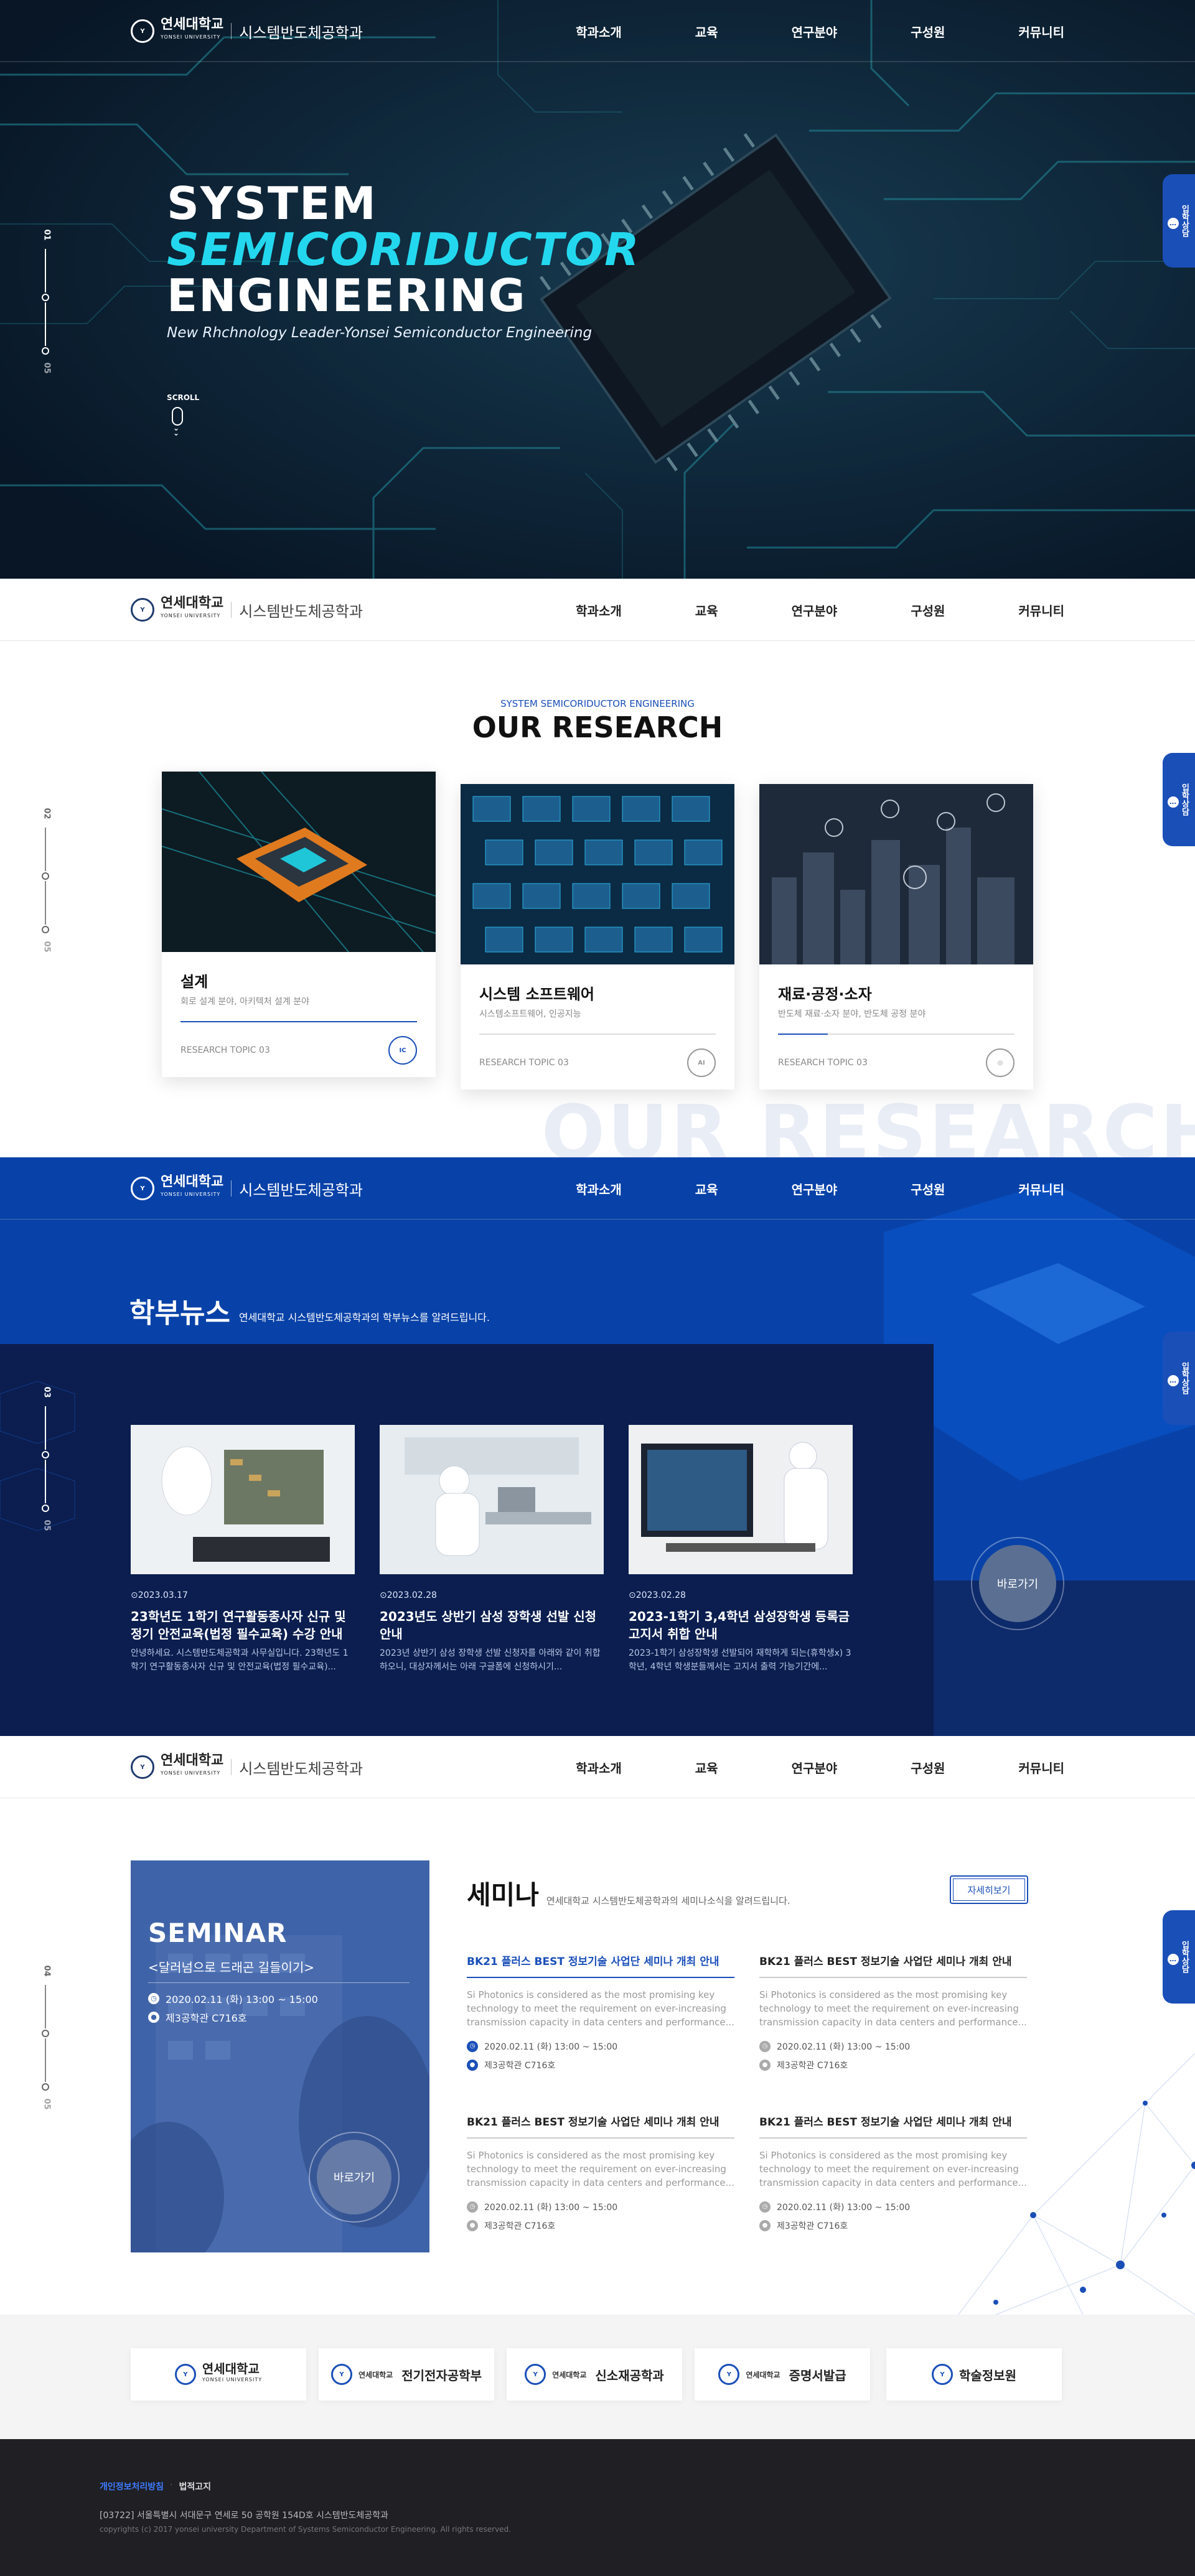 This screenshot has height=2576, width=1195. Describe the element at coordinates (218, 1933) in the screenshot. I see `seminar-card-title: SEMINAR` at that location.